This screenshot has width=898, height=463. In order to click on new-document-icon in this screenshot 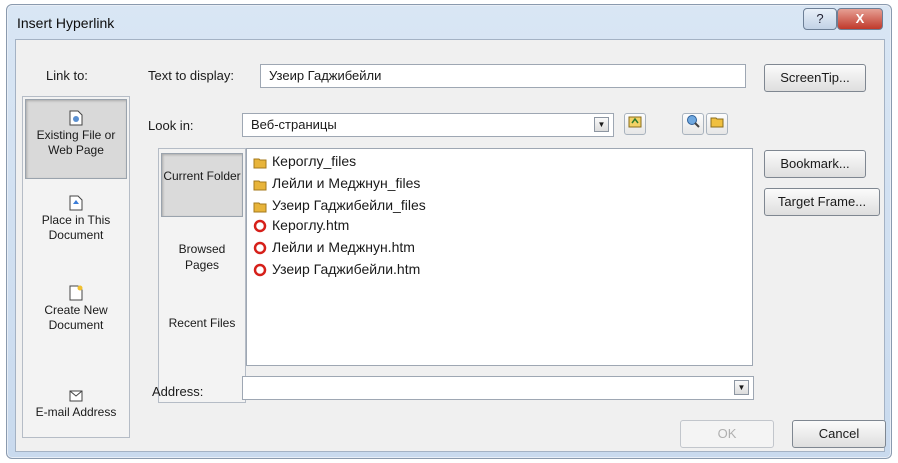, I will do `click(76, 293)`.